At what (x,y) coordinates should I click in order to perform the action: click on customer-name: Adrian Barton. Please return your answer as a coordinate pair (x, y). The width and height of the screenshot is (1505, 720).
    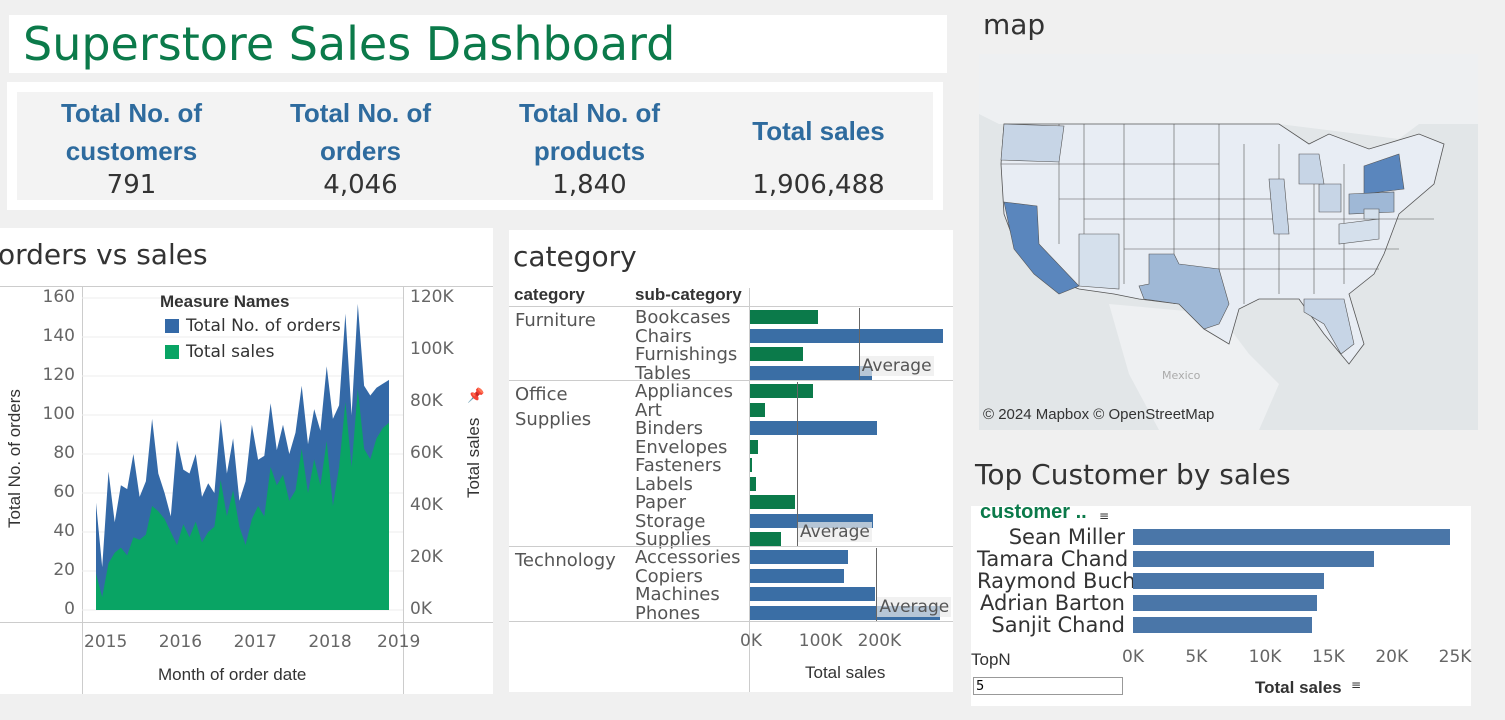
    Looking at the image, I should click on (1051, 603).